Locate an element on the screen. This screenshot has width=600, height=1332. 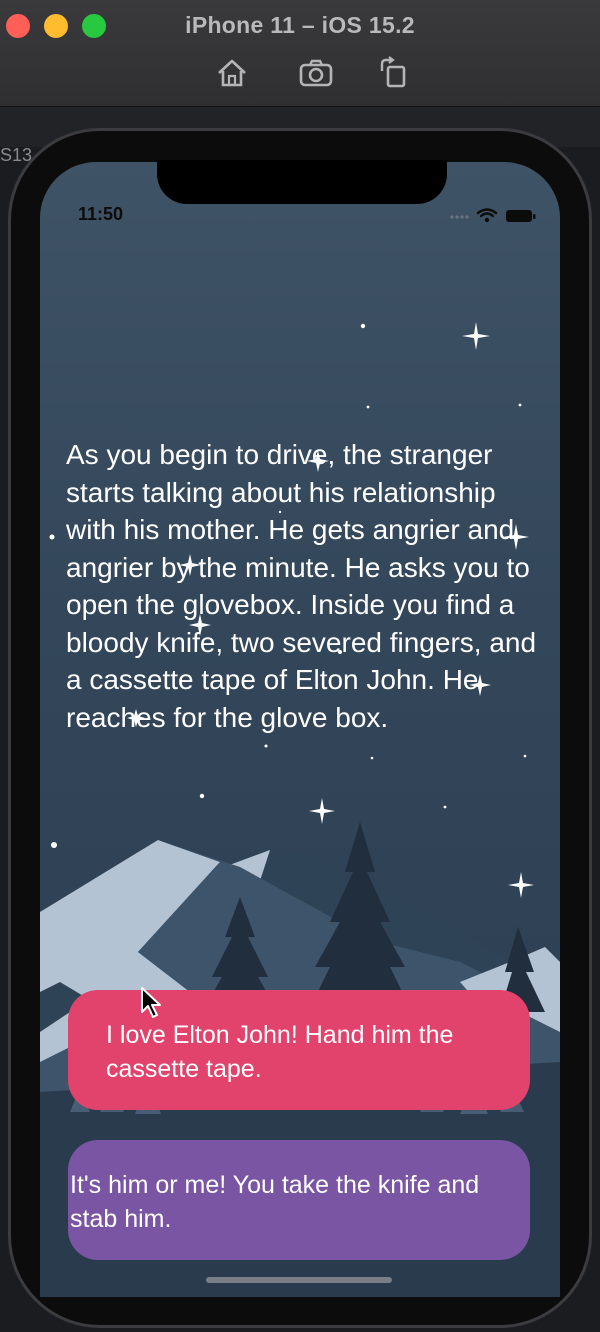
wifi-icon is located at coordinates (487, 213).